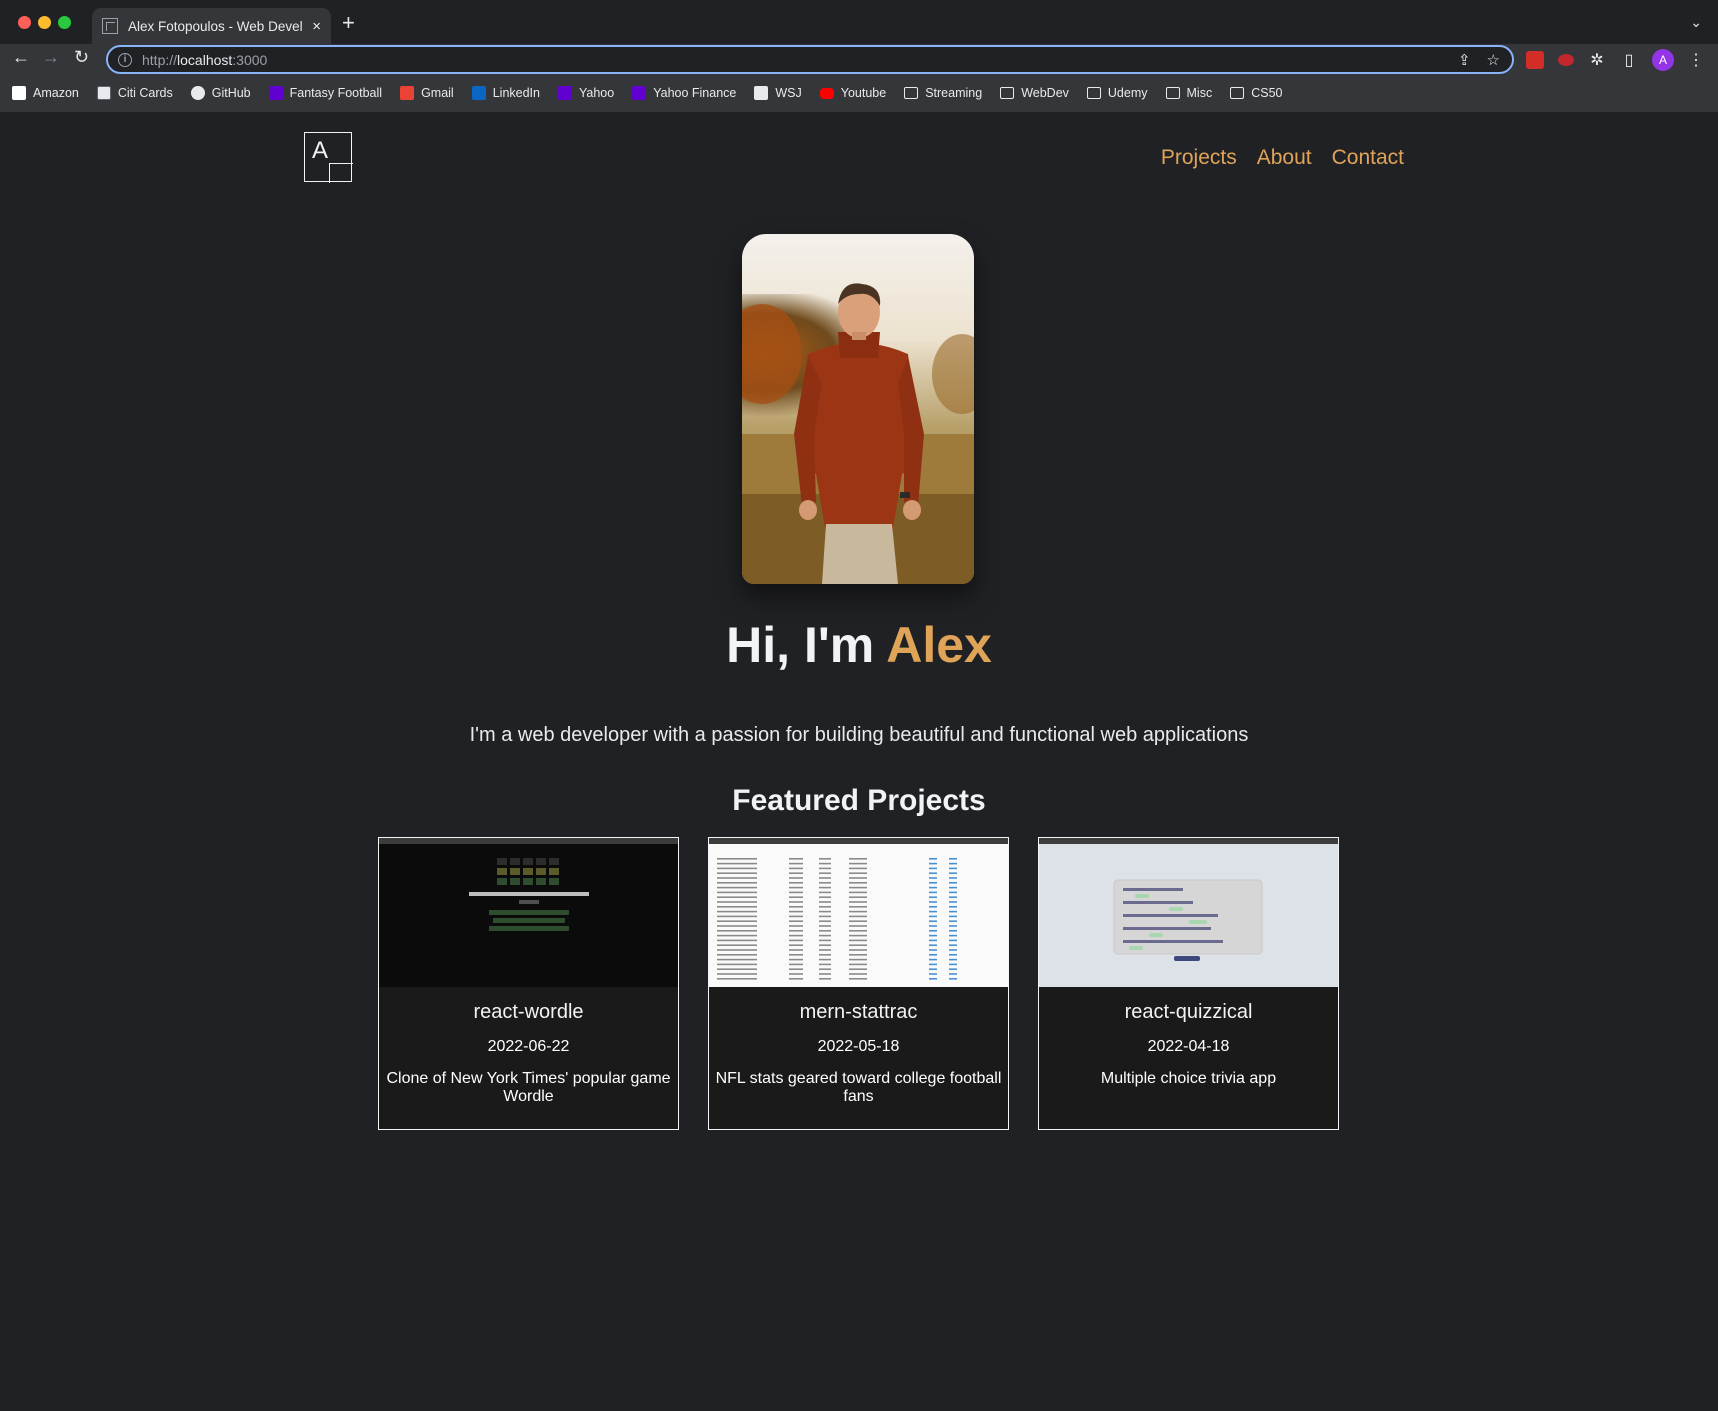 The width and height of the screenshot is (1718, 1411). I want to click on nav-contact-link: Contact, so click(1368, 158).